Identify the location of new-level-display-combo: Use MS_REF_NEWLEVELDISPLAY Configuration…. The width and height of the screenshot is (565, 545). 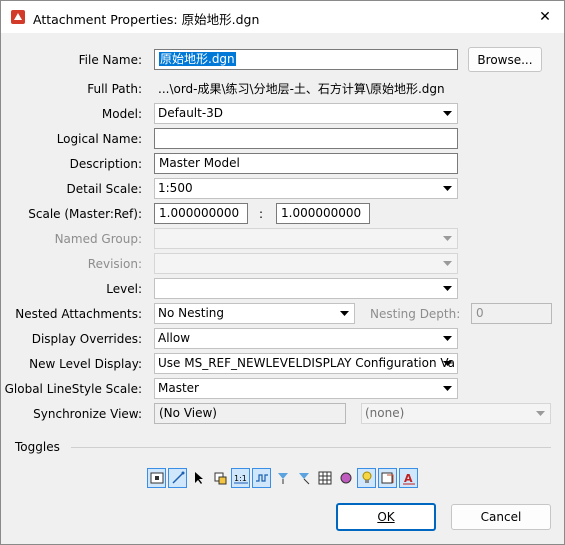
(306, 363).